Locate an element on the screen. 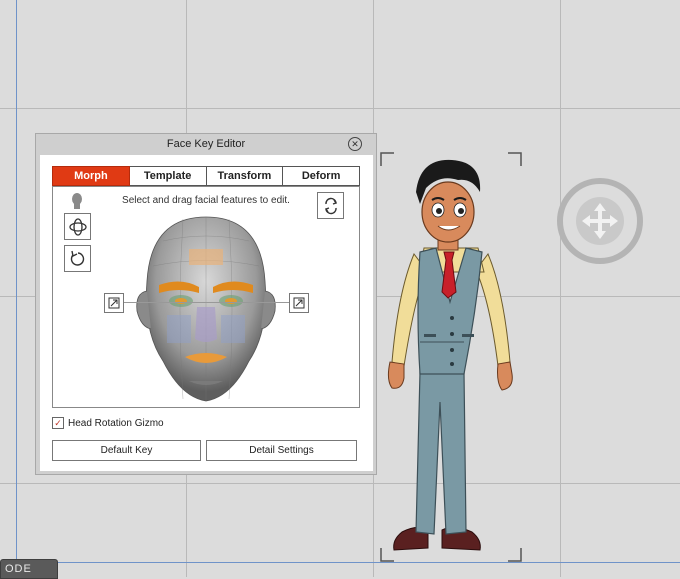 The image size is (680, 579). hint-text: Select and drag facial features to edit. is located at coordinates (206, 200).